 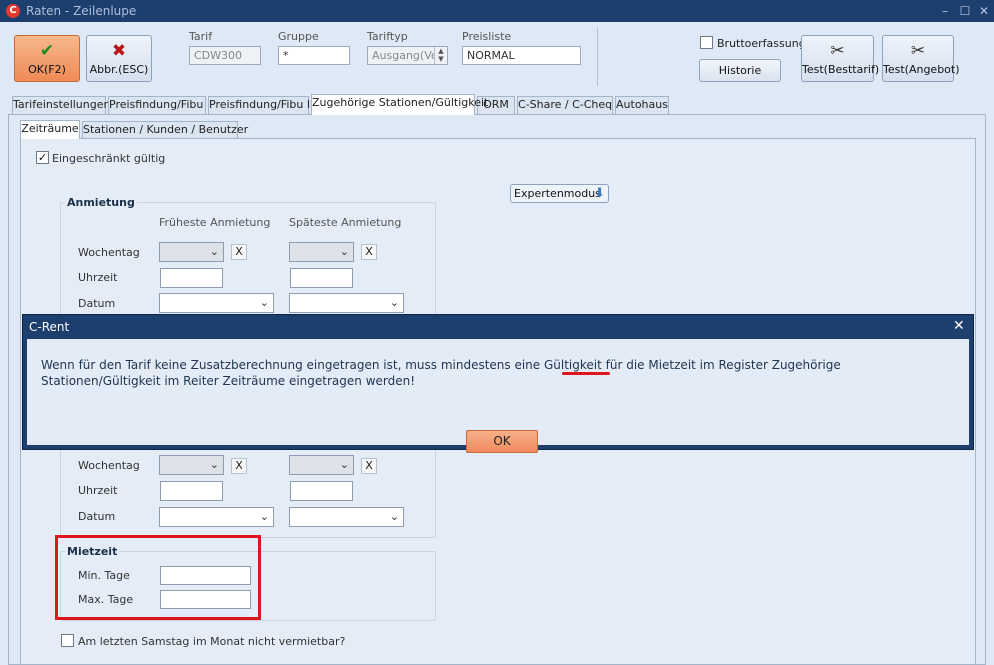 What do you see at coordinates (984, 11) in the screenshot?
I see `close-icon: ✕` at bounding box center [984, 11].